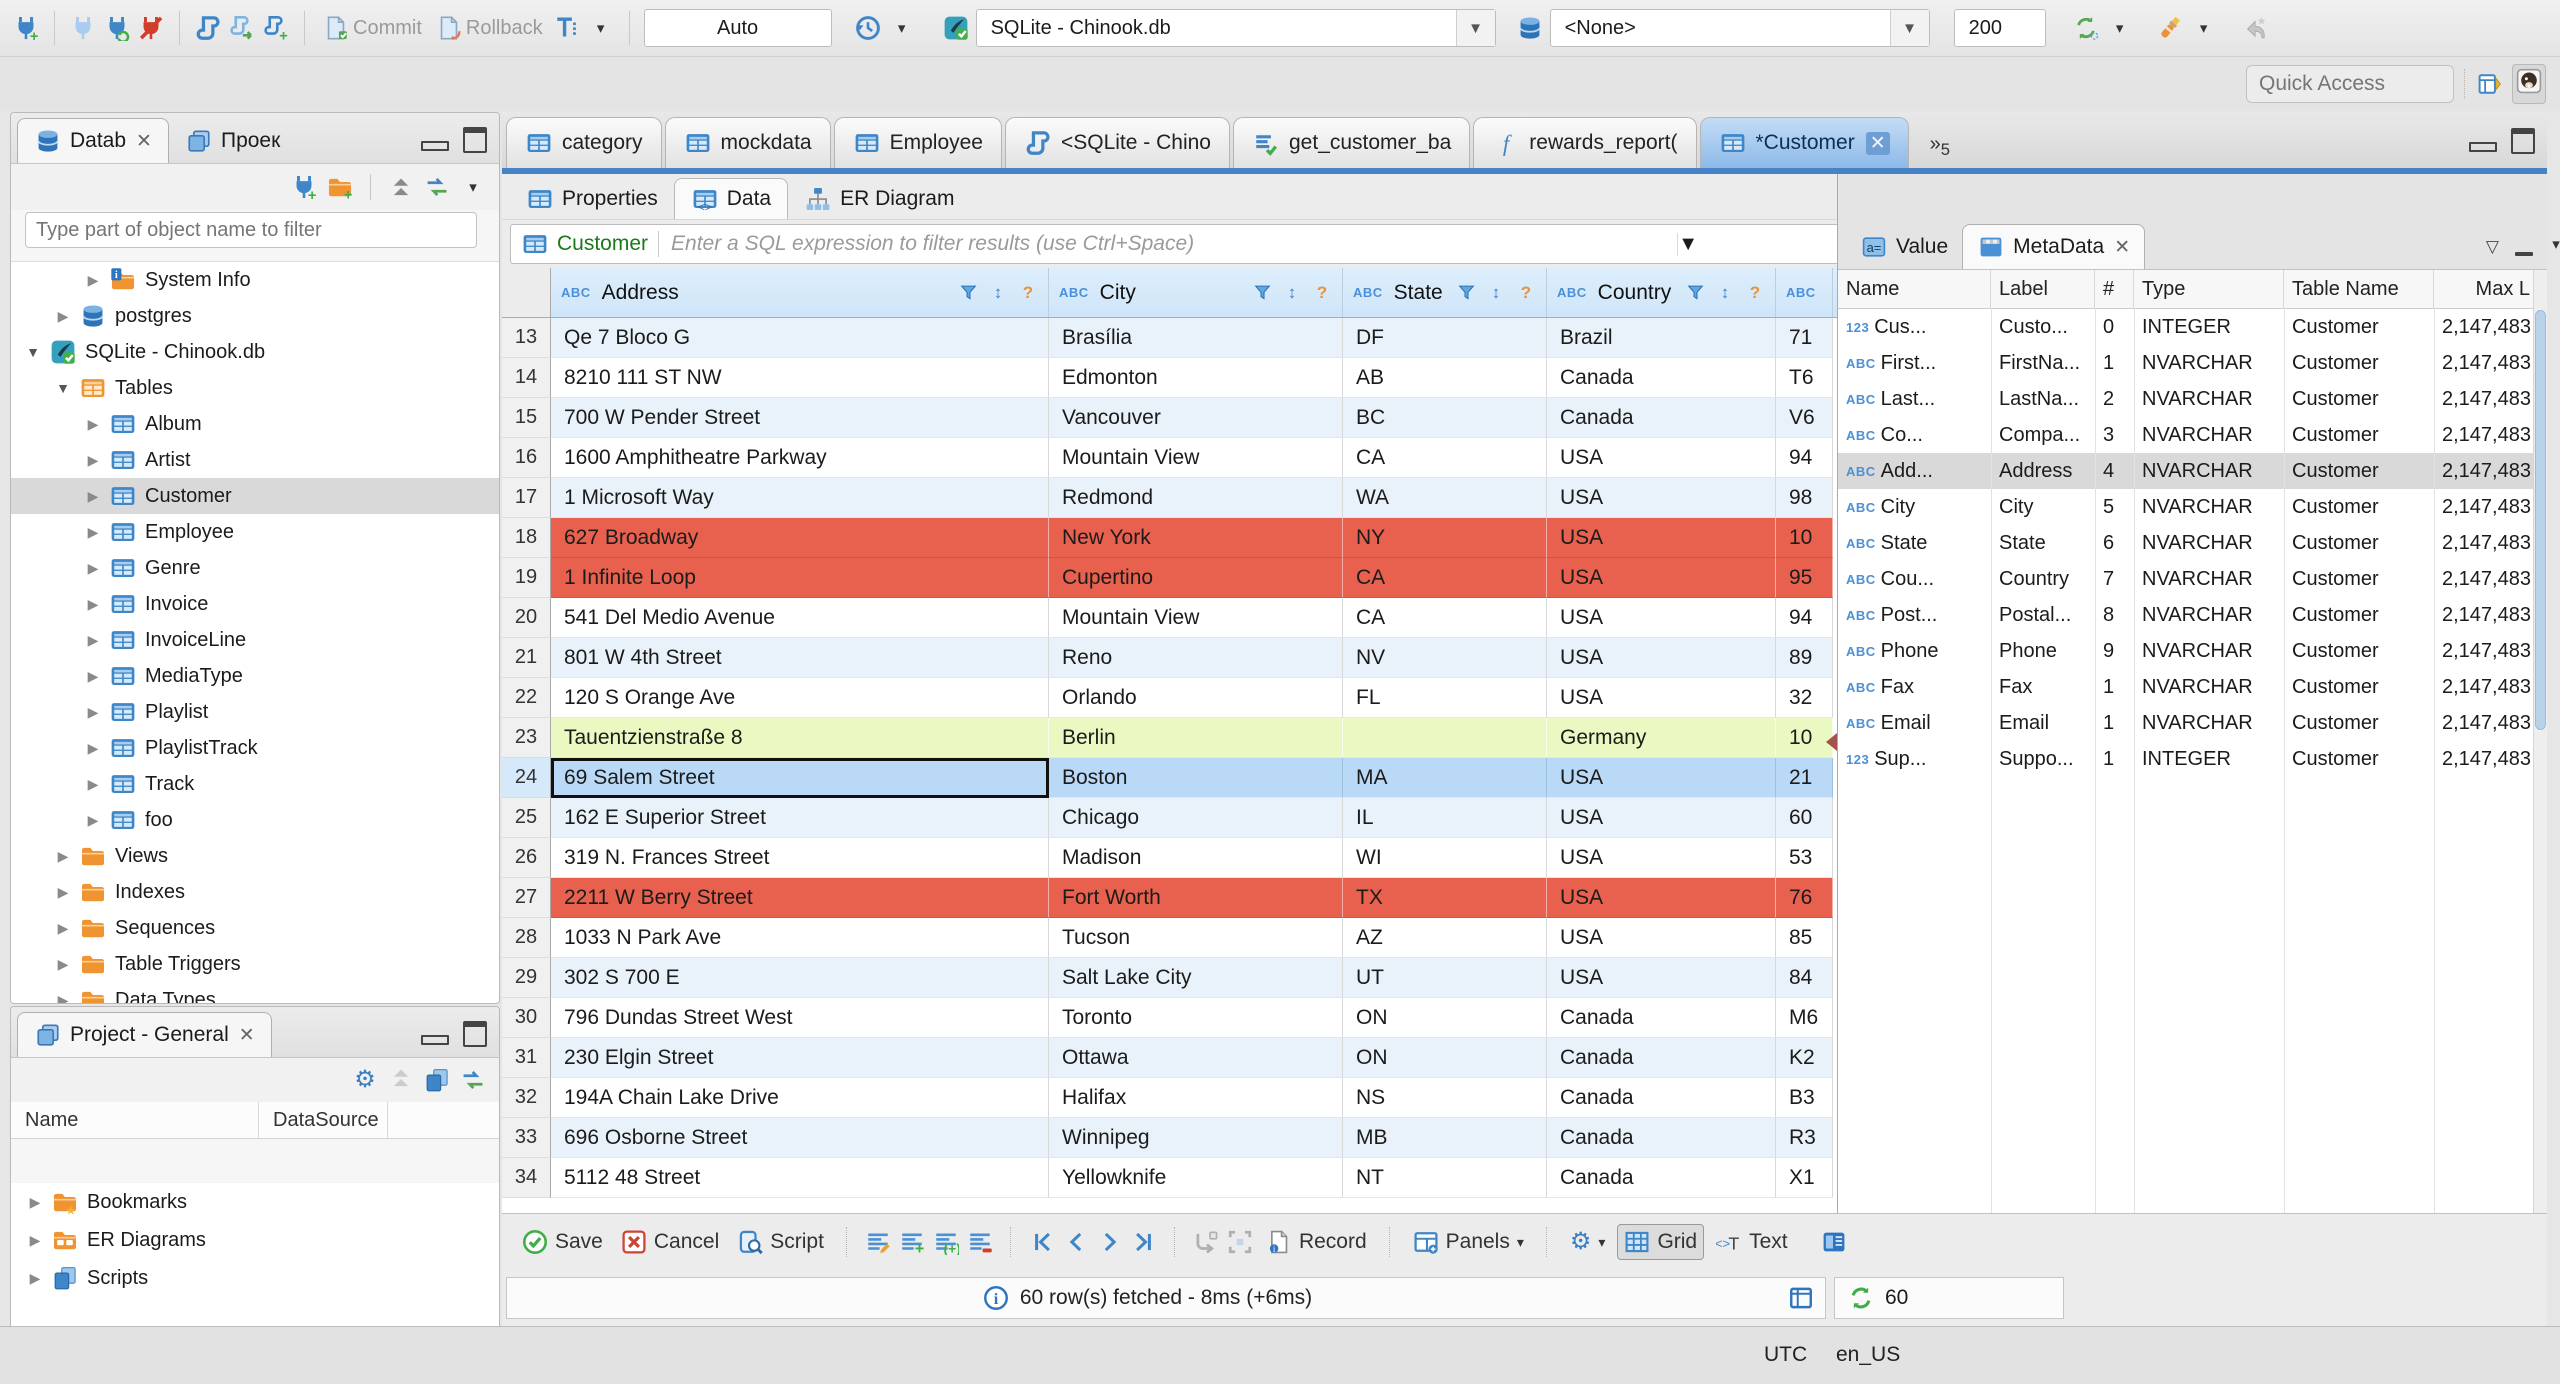  I want to click on column-header-address: ABC Address ↕?, so click(800, 292).